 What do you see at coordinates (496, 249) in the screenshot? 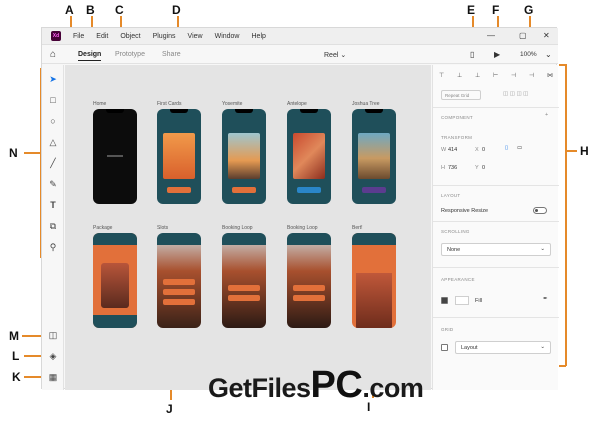
I see `scrolling-select: None ⌄` at bounding box center [496, 249].